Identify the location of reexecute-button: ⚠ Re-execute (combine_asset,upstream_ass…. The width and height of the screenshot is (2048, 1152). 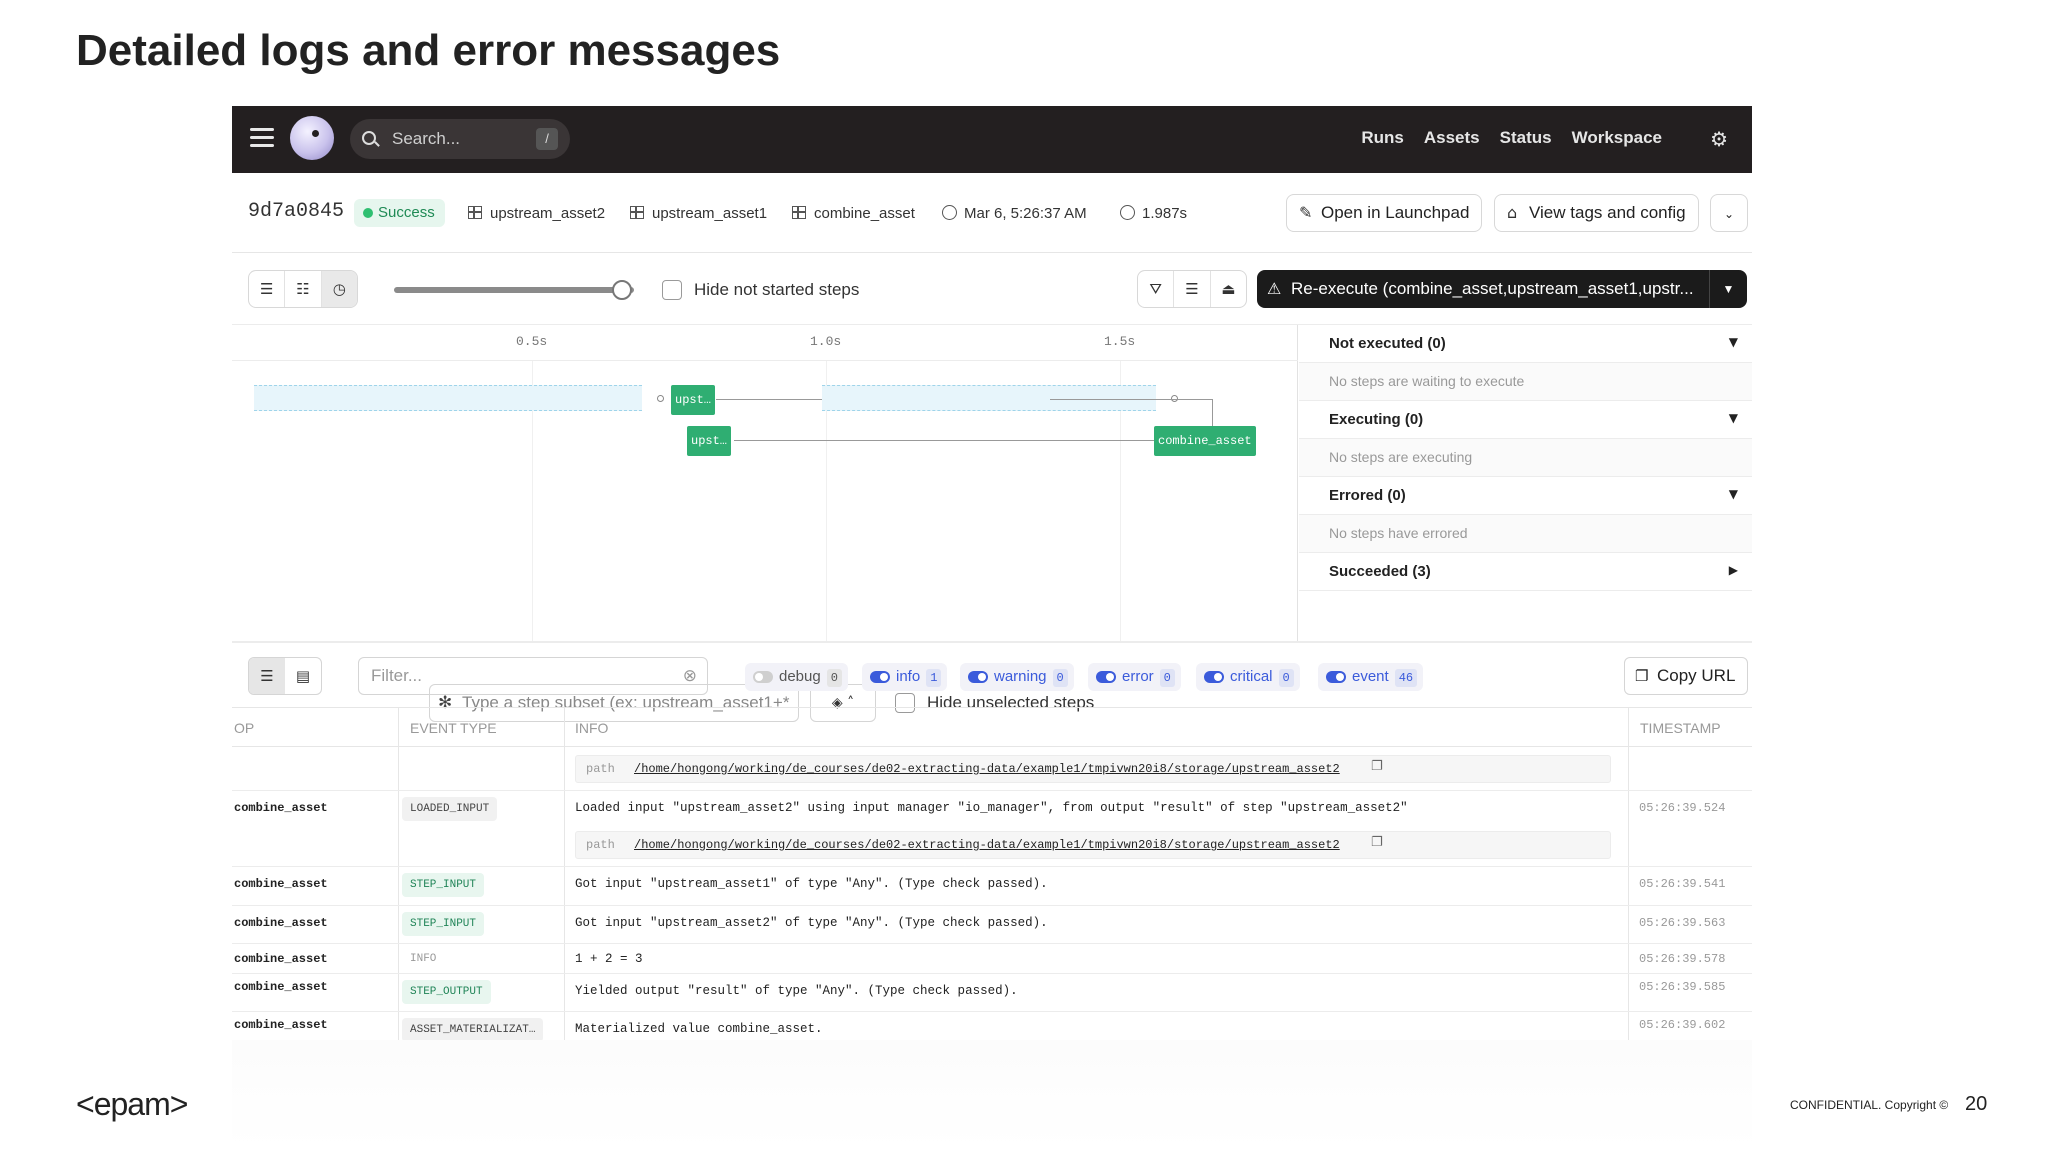
(1502, 289).